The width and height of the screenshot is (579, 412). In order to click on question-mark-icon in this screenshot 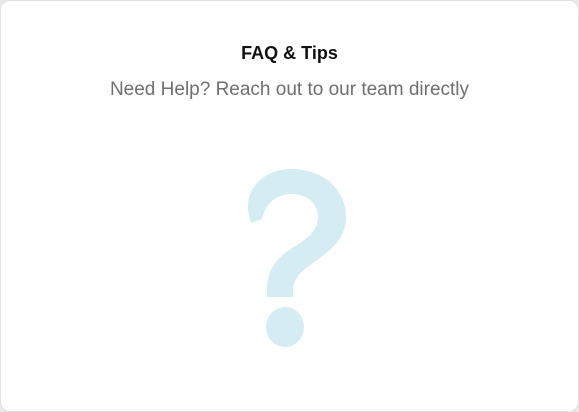, I will do `click(296, 258)`.